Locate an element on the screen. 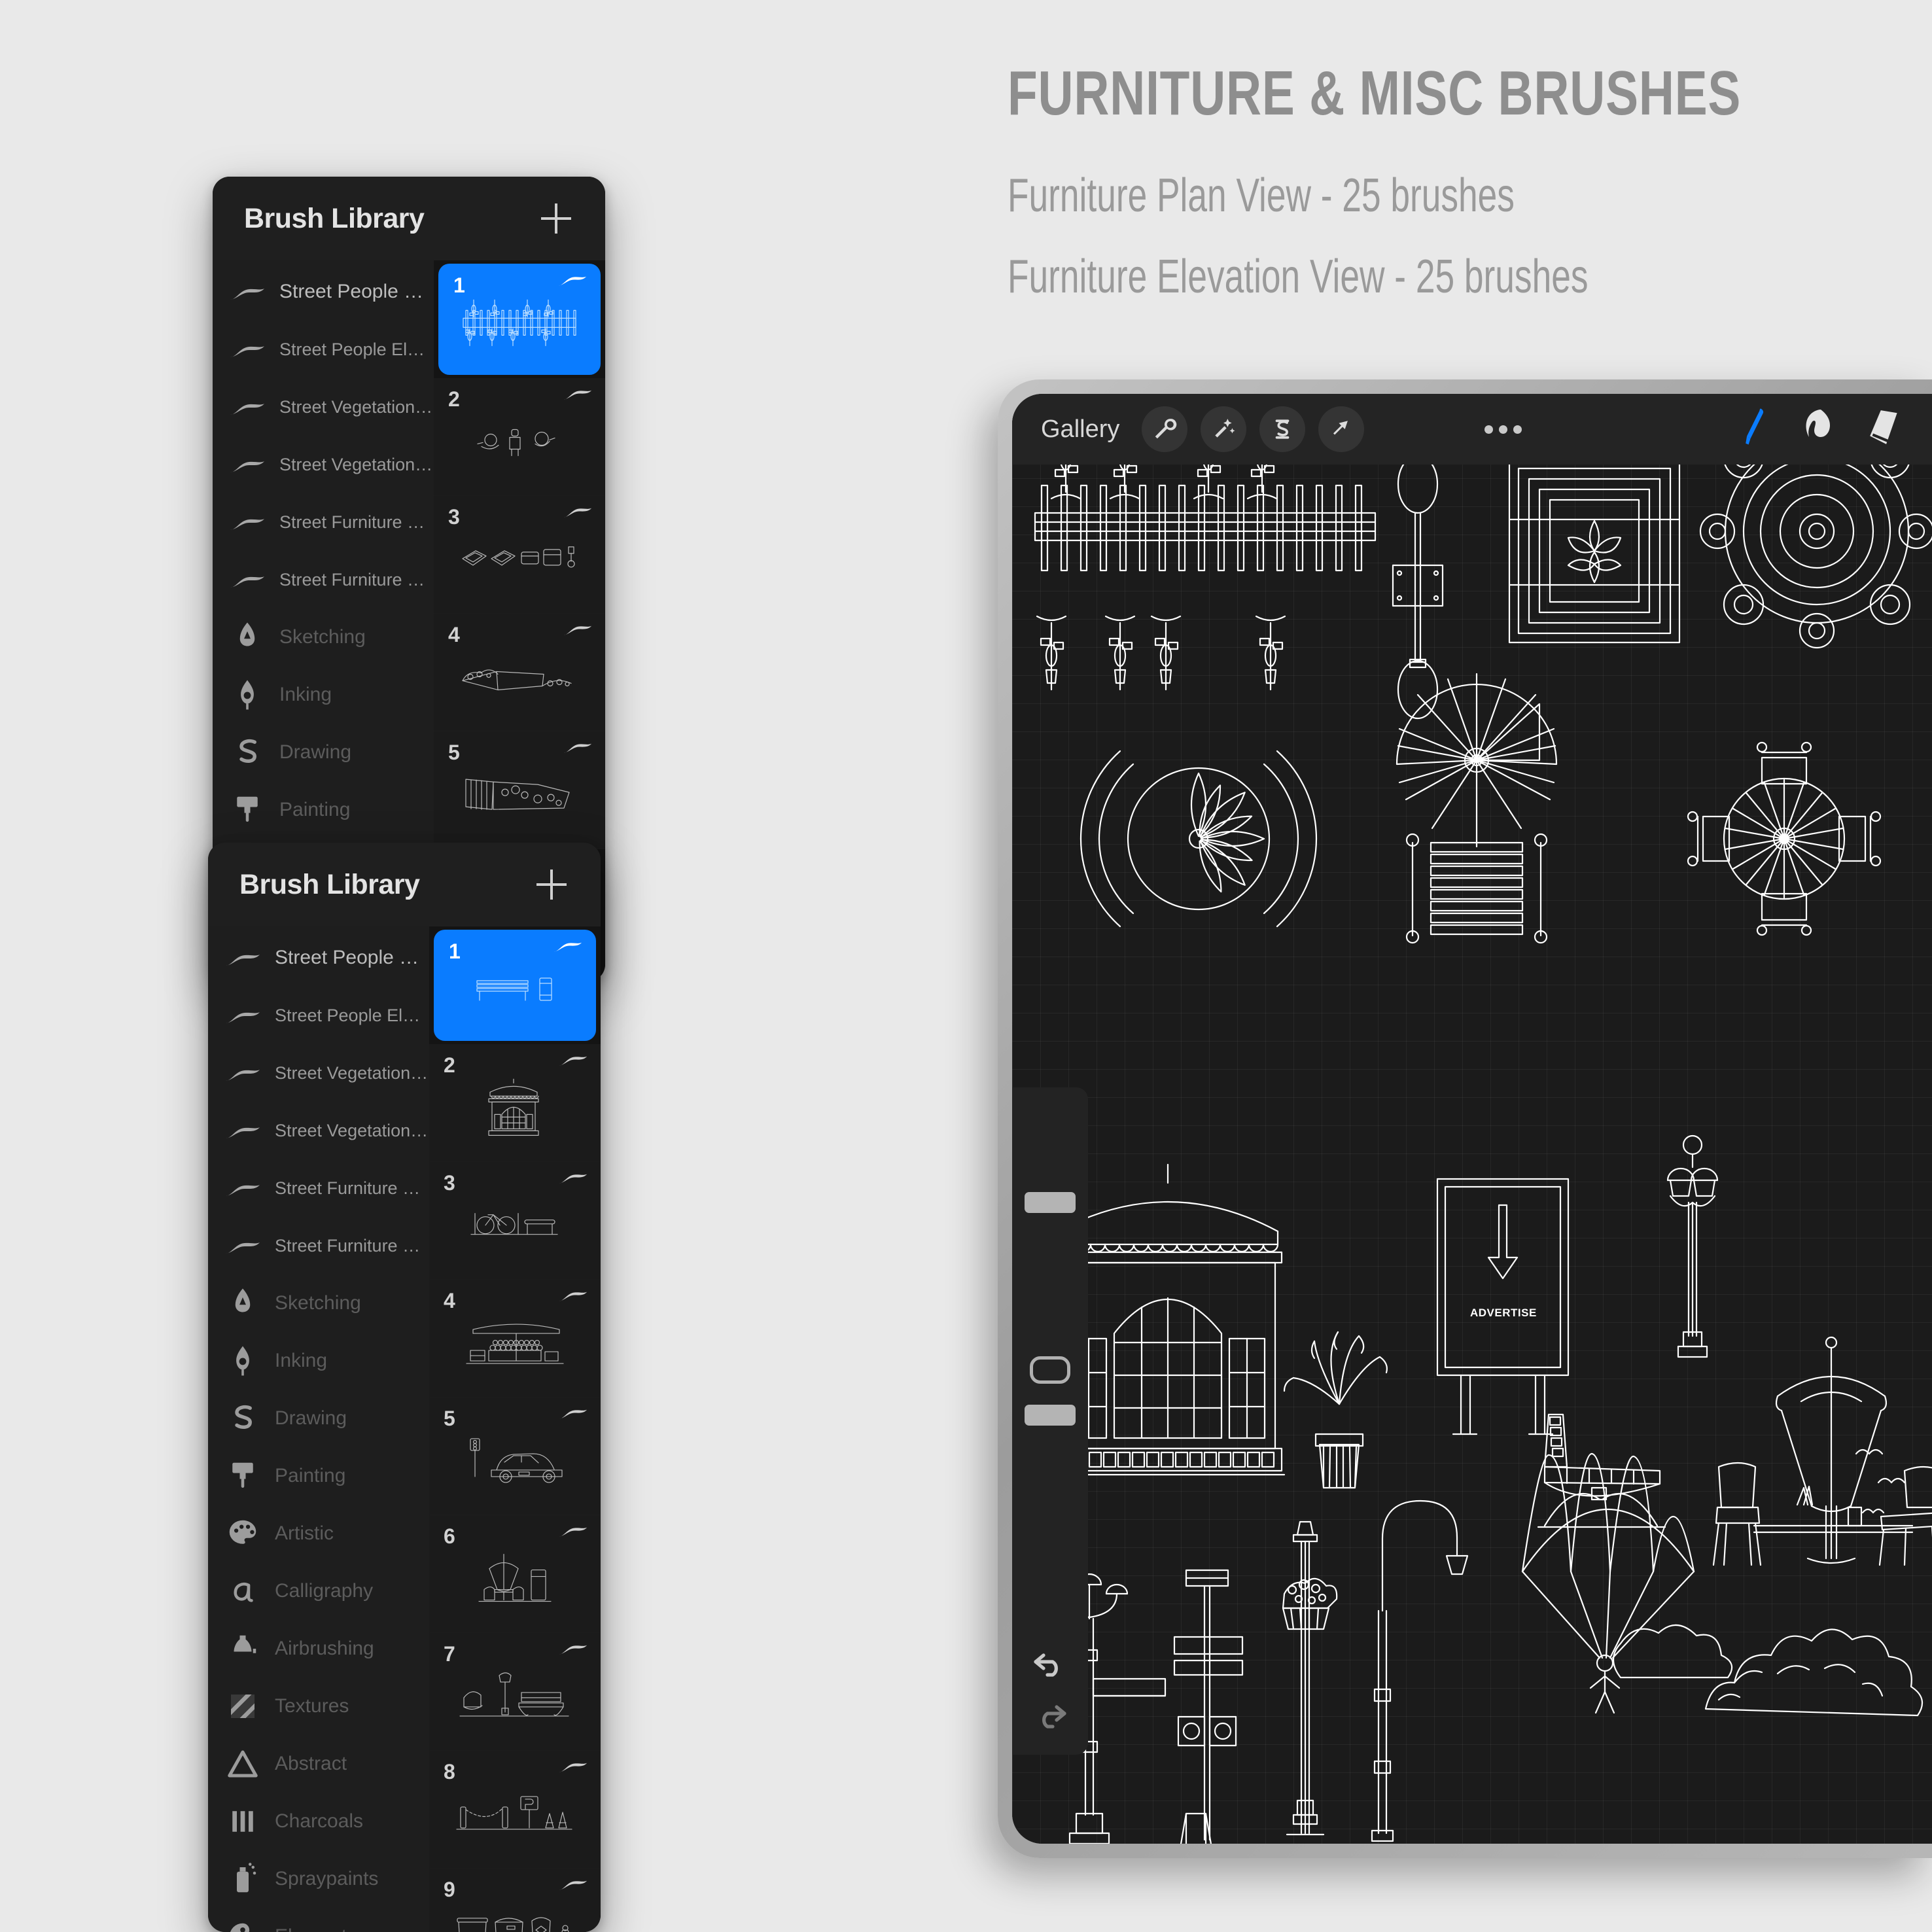  brush-number: 1 is located at coordinates (455, 951).